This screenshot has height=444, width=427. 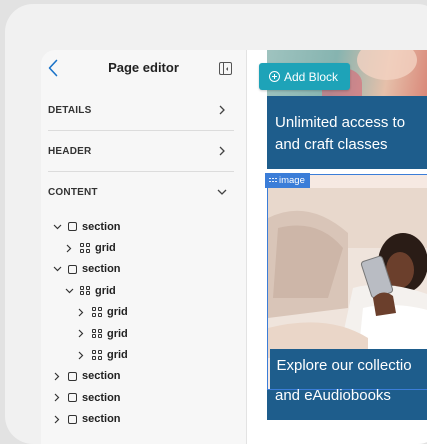 I want to click on banner-line-1: Unlimited access to, so click(x=340, y=122).